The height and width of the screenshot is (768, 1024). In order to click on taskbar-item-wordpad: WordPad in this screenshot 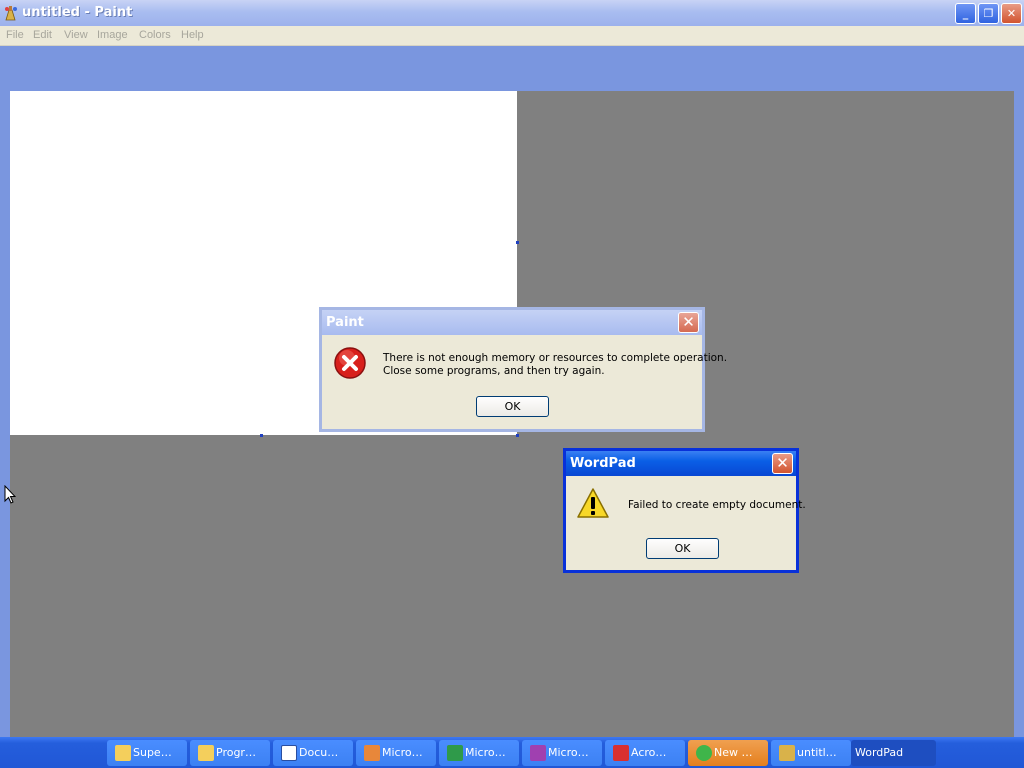, I will do `click(893, 753)`.